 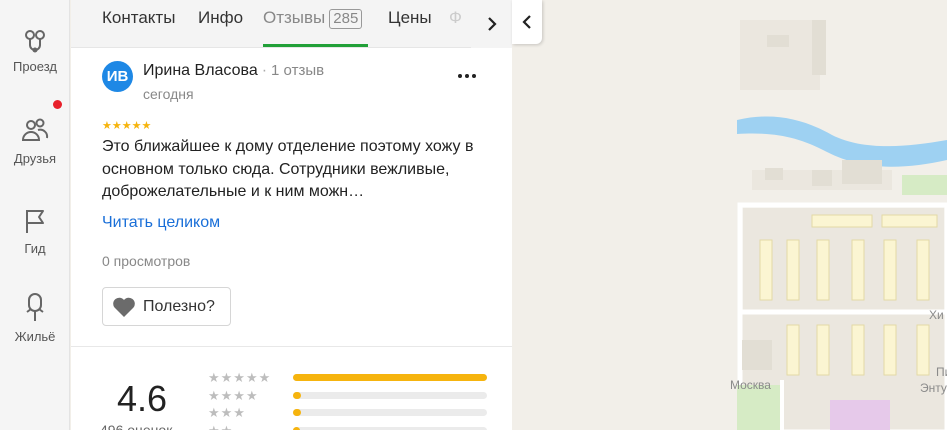 I want to click on reviewer-avatar: ИВ, so click(x=117, y=76).